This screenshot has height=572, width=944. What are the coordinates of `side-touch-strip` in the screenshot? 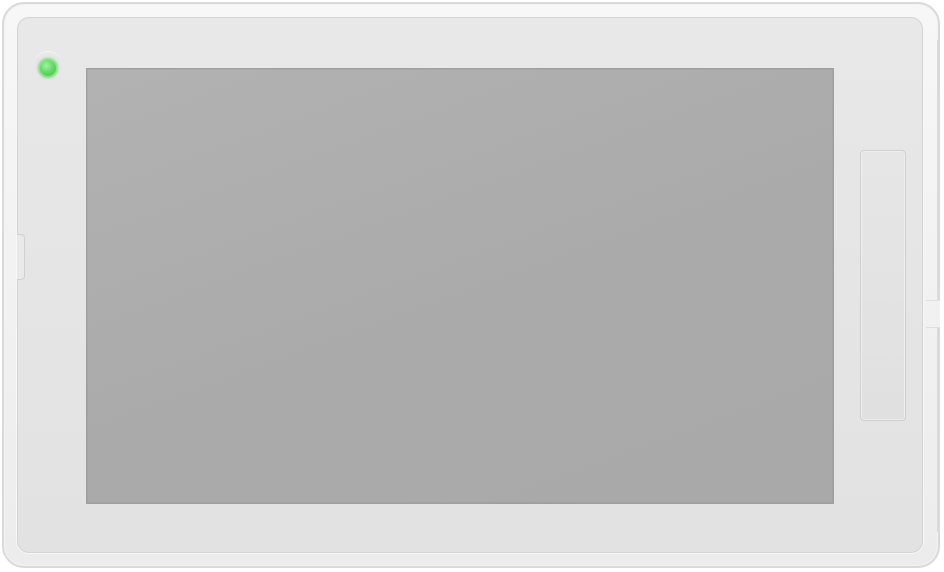 It's located at (883, 285).